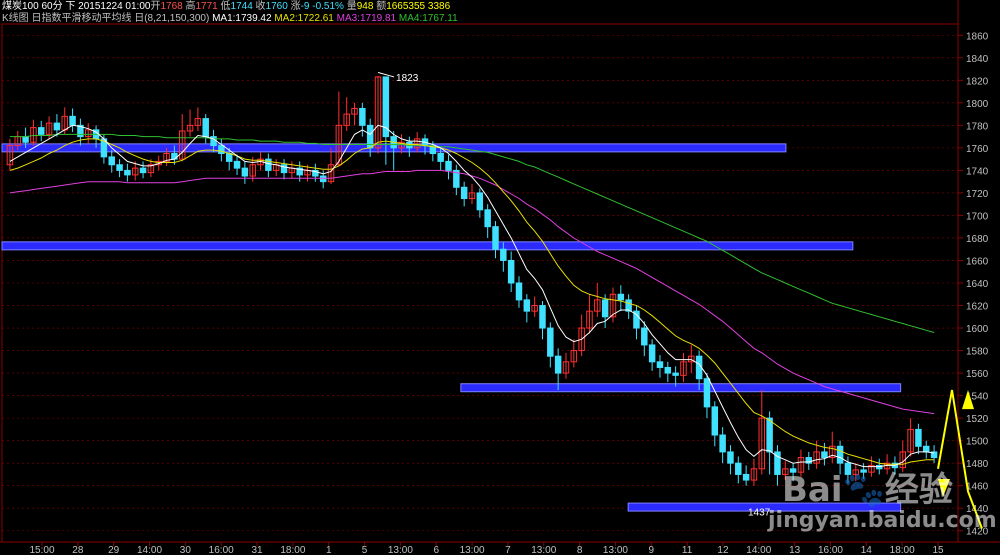  Describe the element at coordinates (977, 442) in the screenshot. I see `y-tick-label: 1500` at that location.